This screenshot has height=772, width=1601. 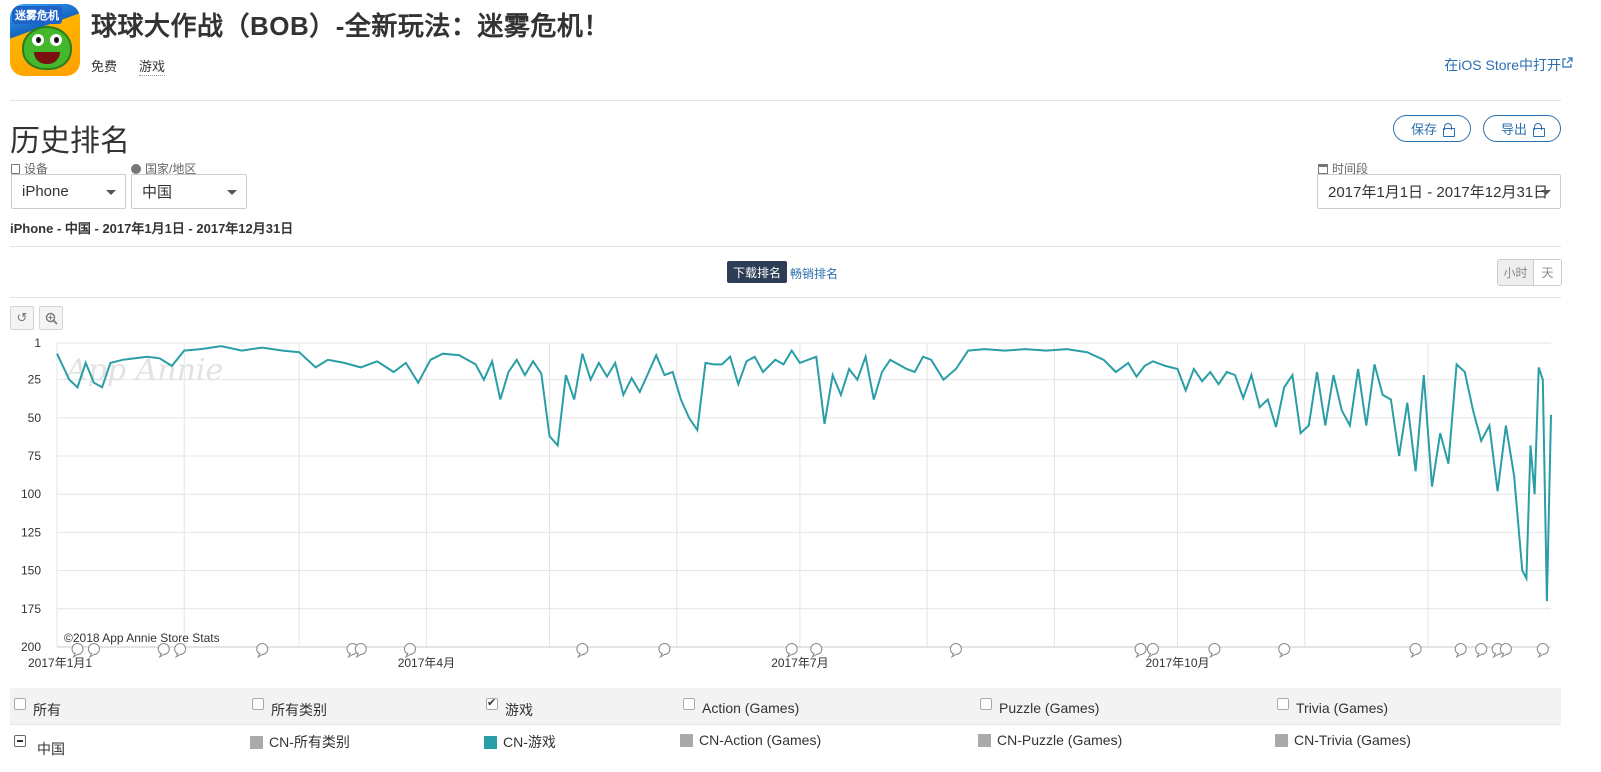 I want to click on country-select: 中国, so click(x=189, y=191).